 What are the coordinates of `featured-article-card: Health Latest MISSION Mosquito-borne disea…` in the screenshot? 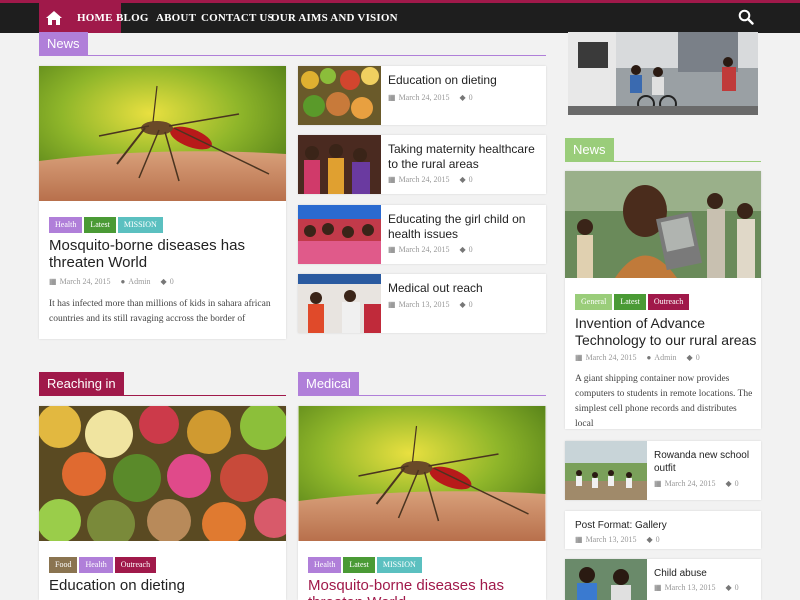 It's located at (162, 202).